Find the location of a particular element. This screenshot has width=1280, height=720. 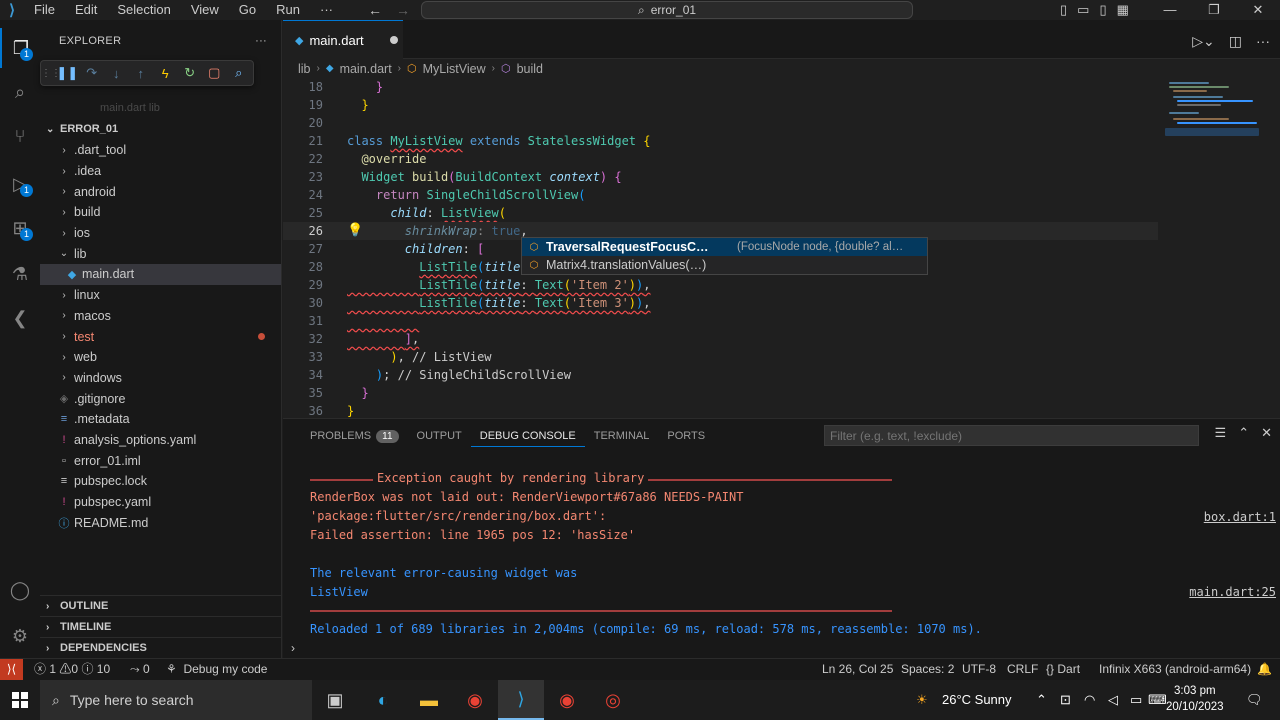

minimap is located at coordinates (1220, 248).